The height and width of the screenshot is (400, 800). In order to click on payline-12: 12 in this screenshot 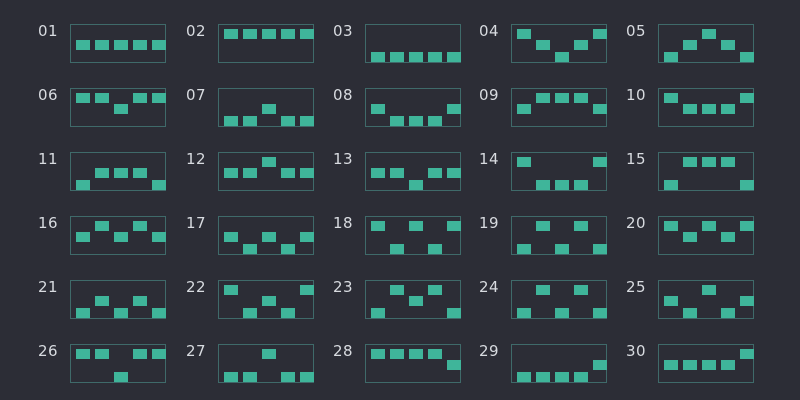, I will do `click(259, 175)`.